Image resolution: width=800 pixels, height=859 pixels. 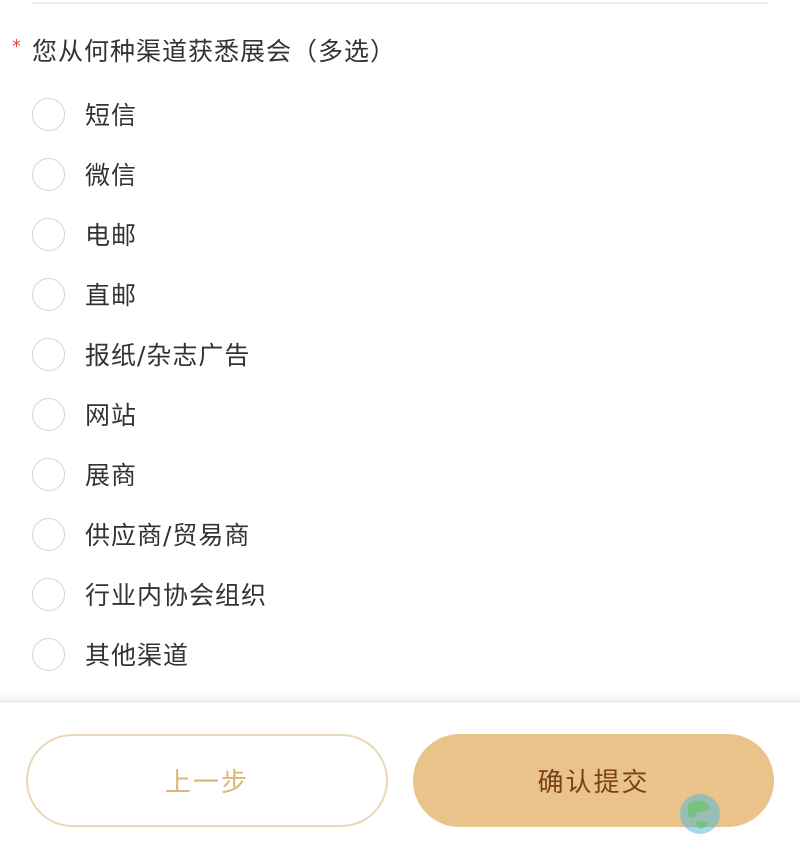 I want to click on previous-step-button: 上一步, so click(x=207, y=780).